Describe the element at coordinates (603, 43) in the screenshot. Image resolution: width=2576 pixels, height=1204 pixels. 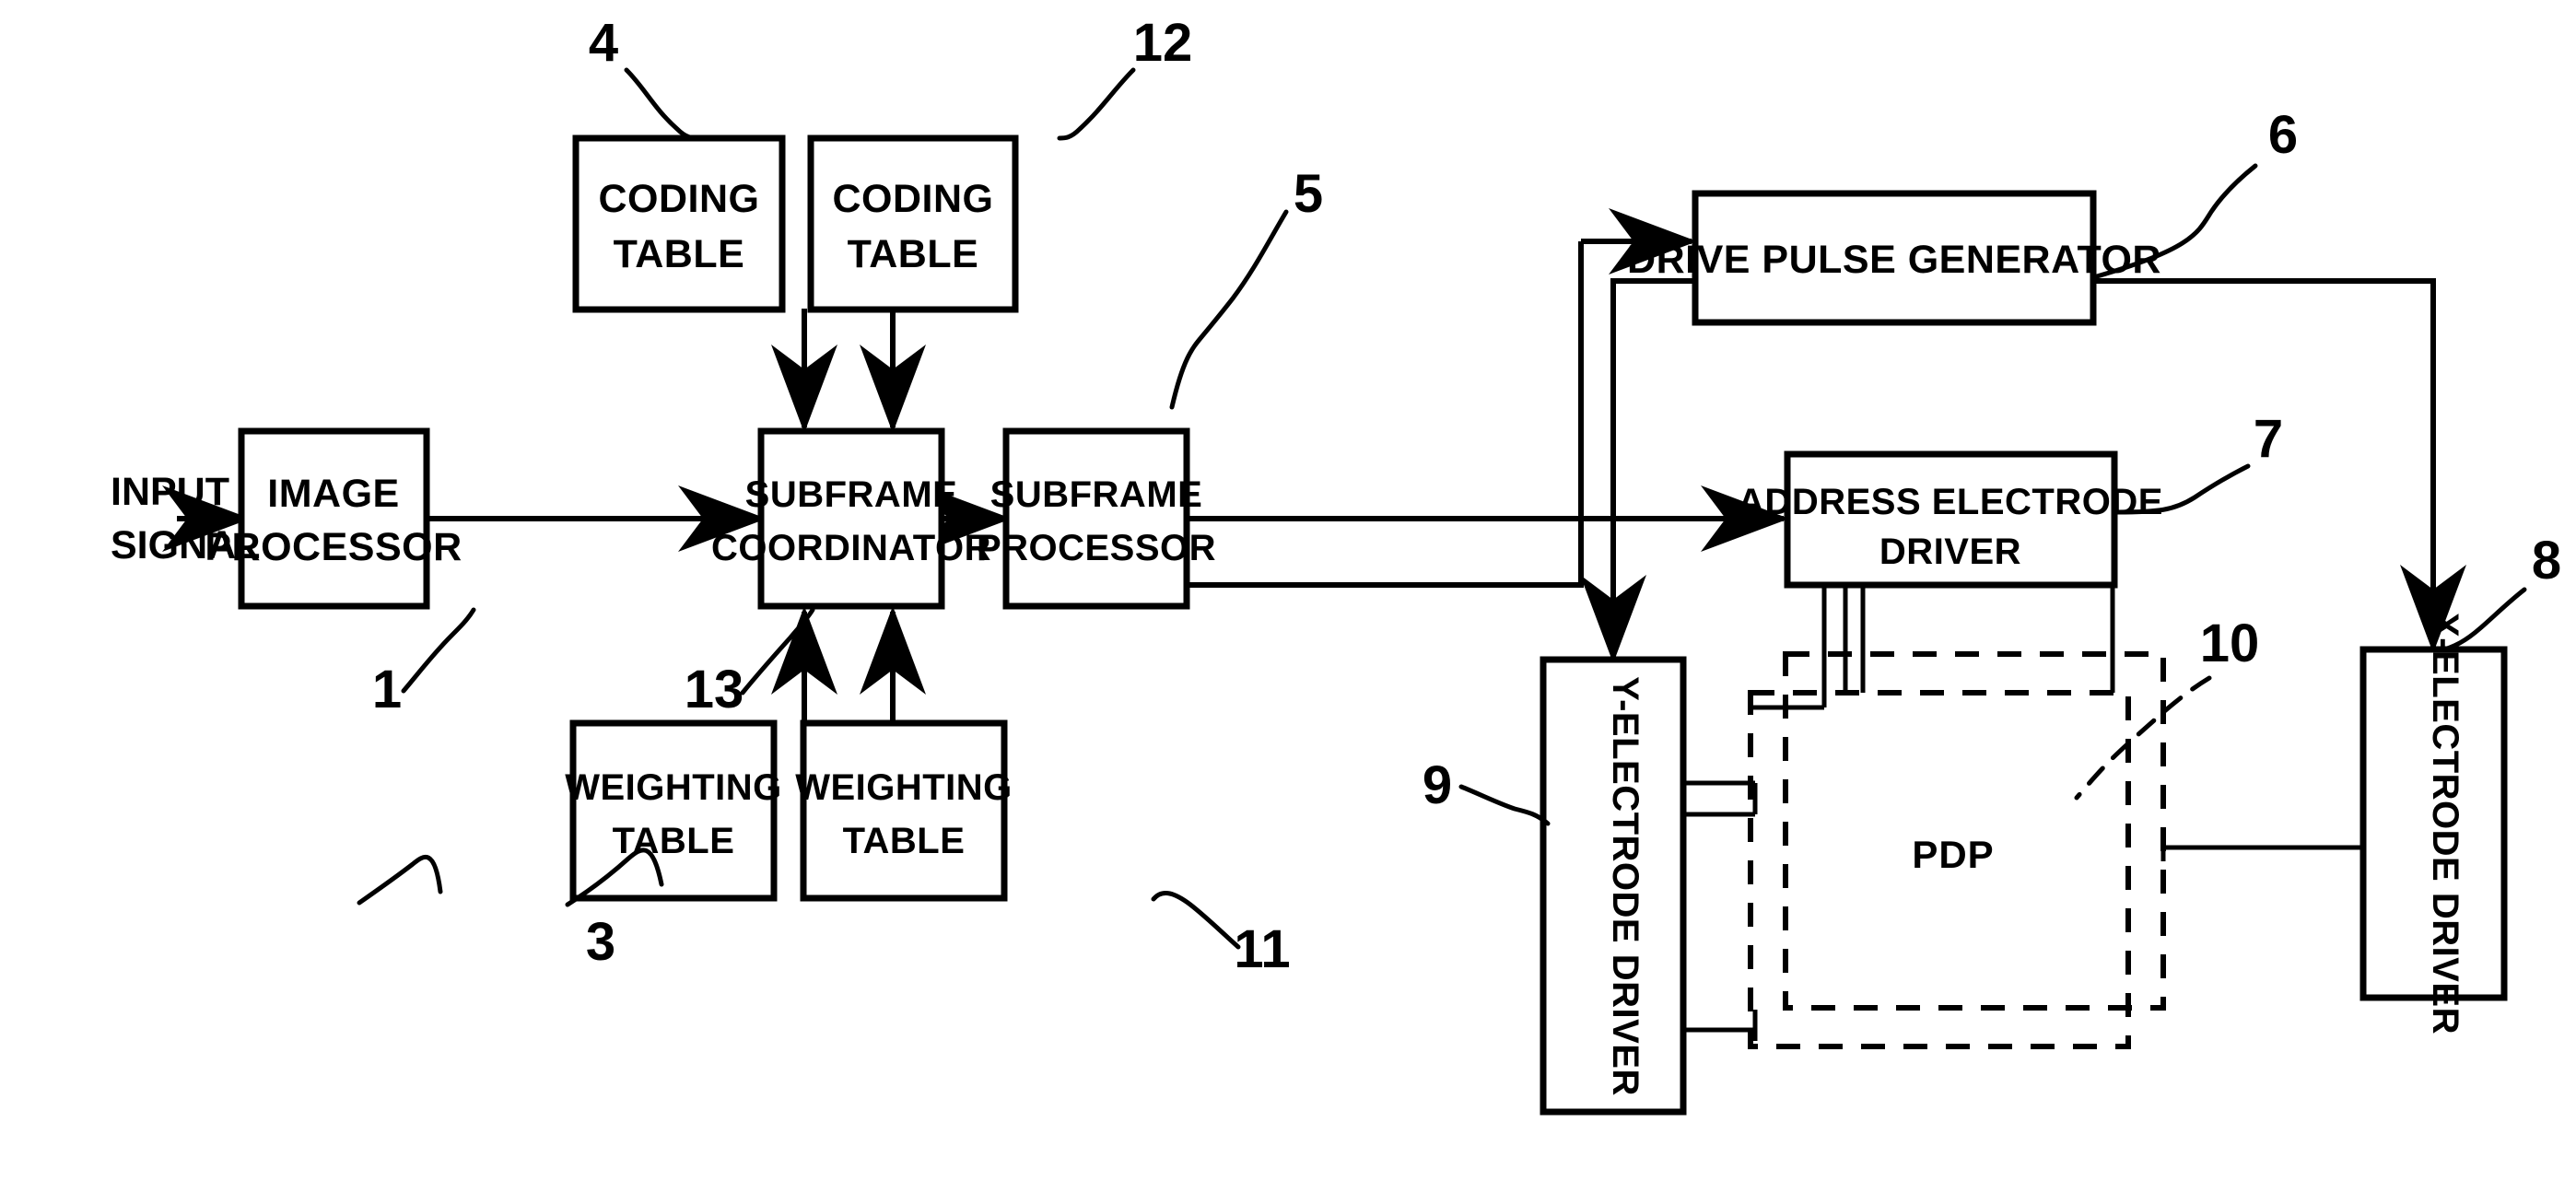
I see `ref-numeral-coding-table-left: 4` at that location.